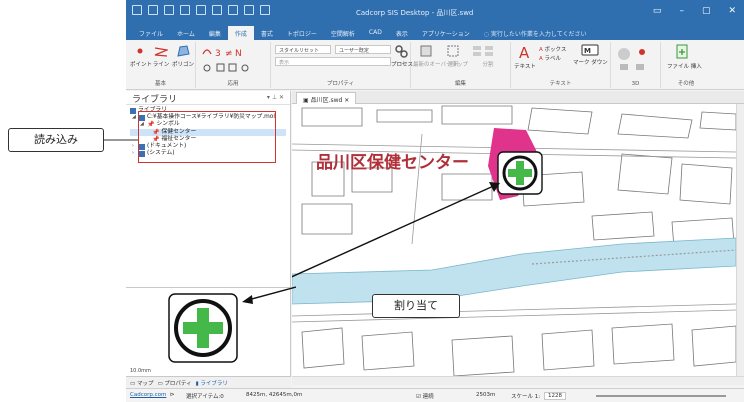 This screenshot has height=402, width=744. I want to click on line-button: ライン, so click(161, 56).